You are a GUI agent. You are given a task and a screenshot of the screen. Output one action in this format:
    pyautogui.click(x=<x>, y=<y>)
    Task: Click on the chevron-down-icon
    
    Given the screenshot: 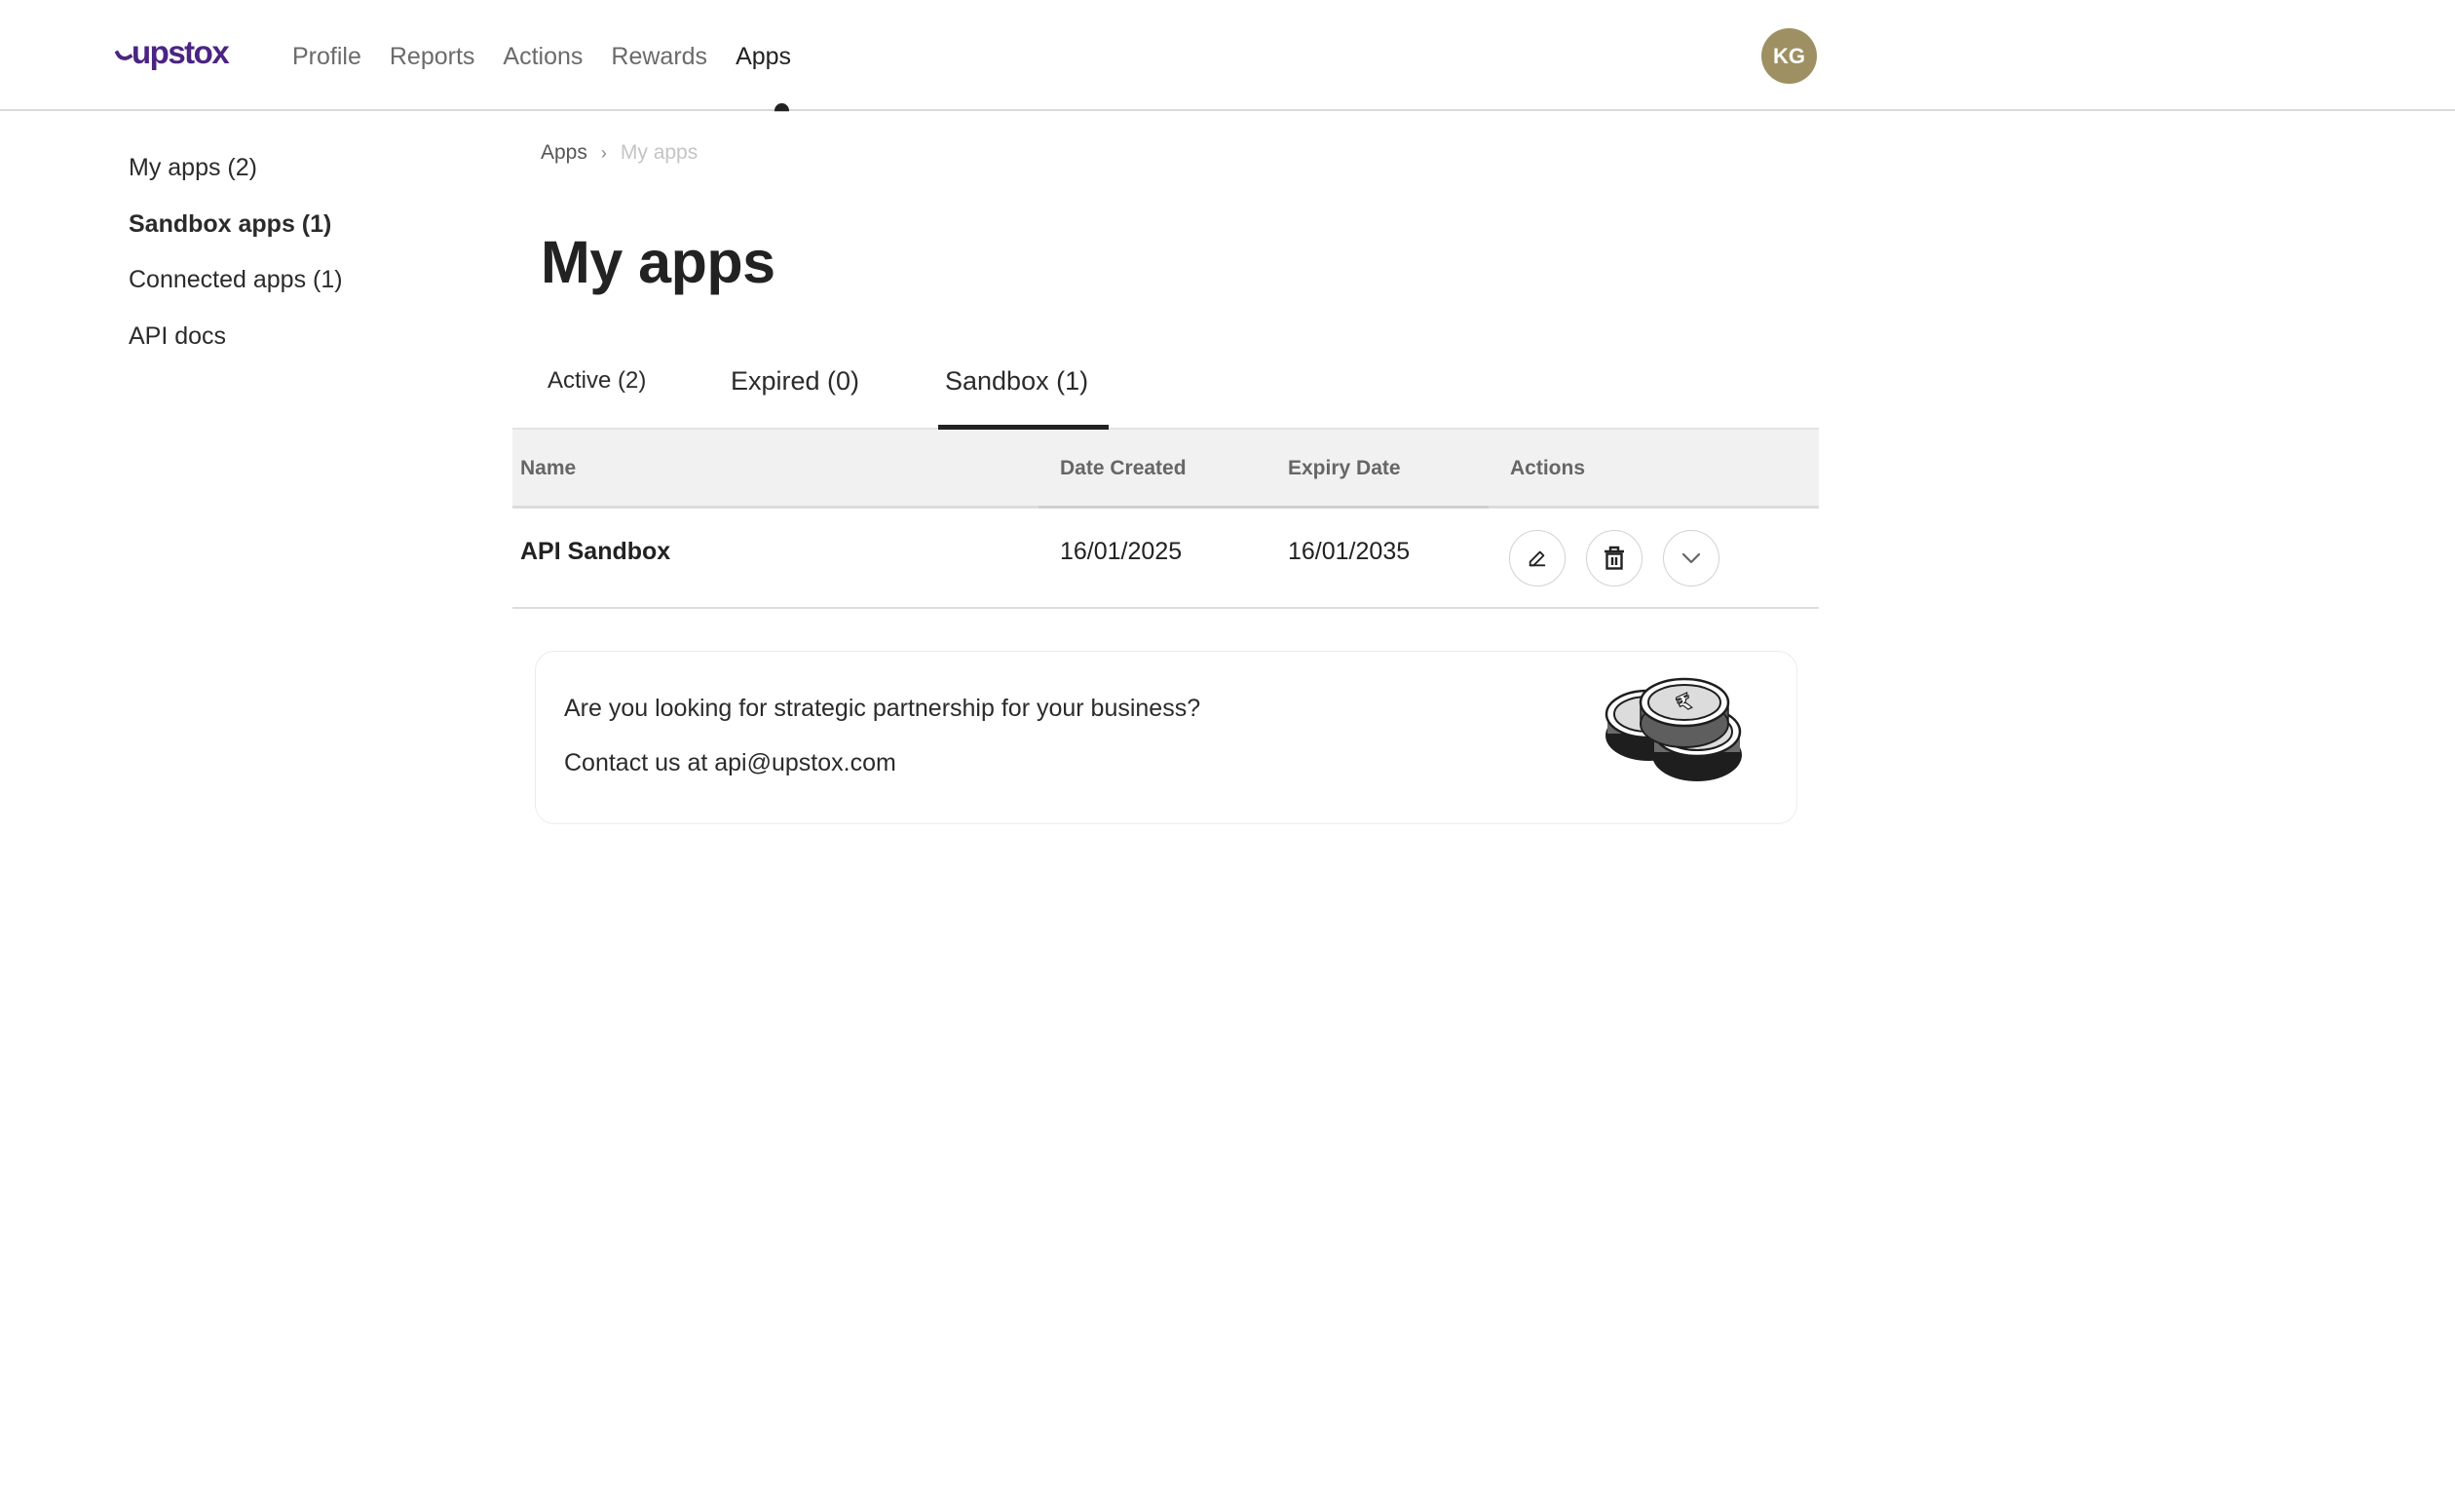 What is the action you would take?
    pyautogui.click(x=1691, y=558)
    